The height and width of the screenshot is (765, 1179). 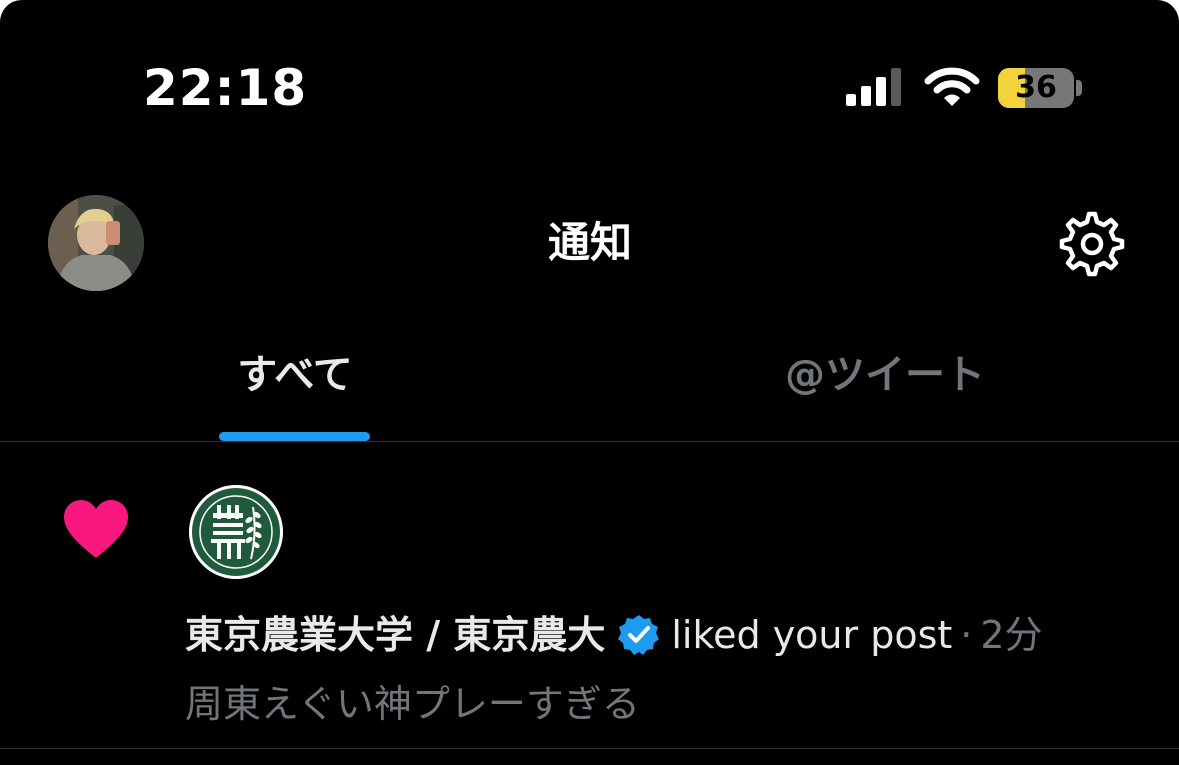 What do you see at coordinates (294, 436) in the screenshot?
I see `active-tab-indicator` at bounding box center [294, 436].